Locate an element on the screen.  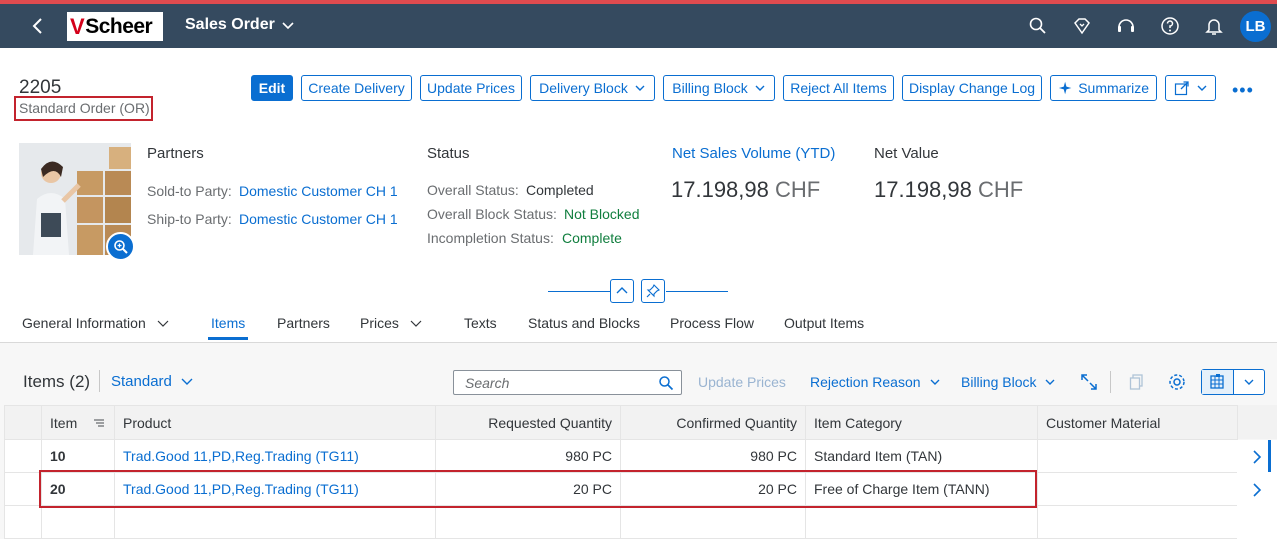
summarize-button: Summarize is located at coordinates (1103, 88).